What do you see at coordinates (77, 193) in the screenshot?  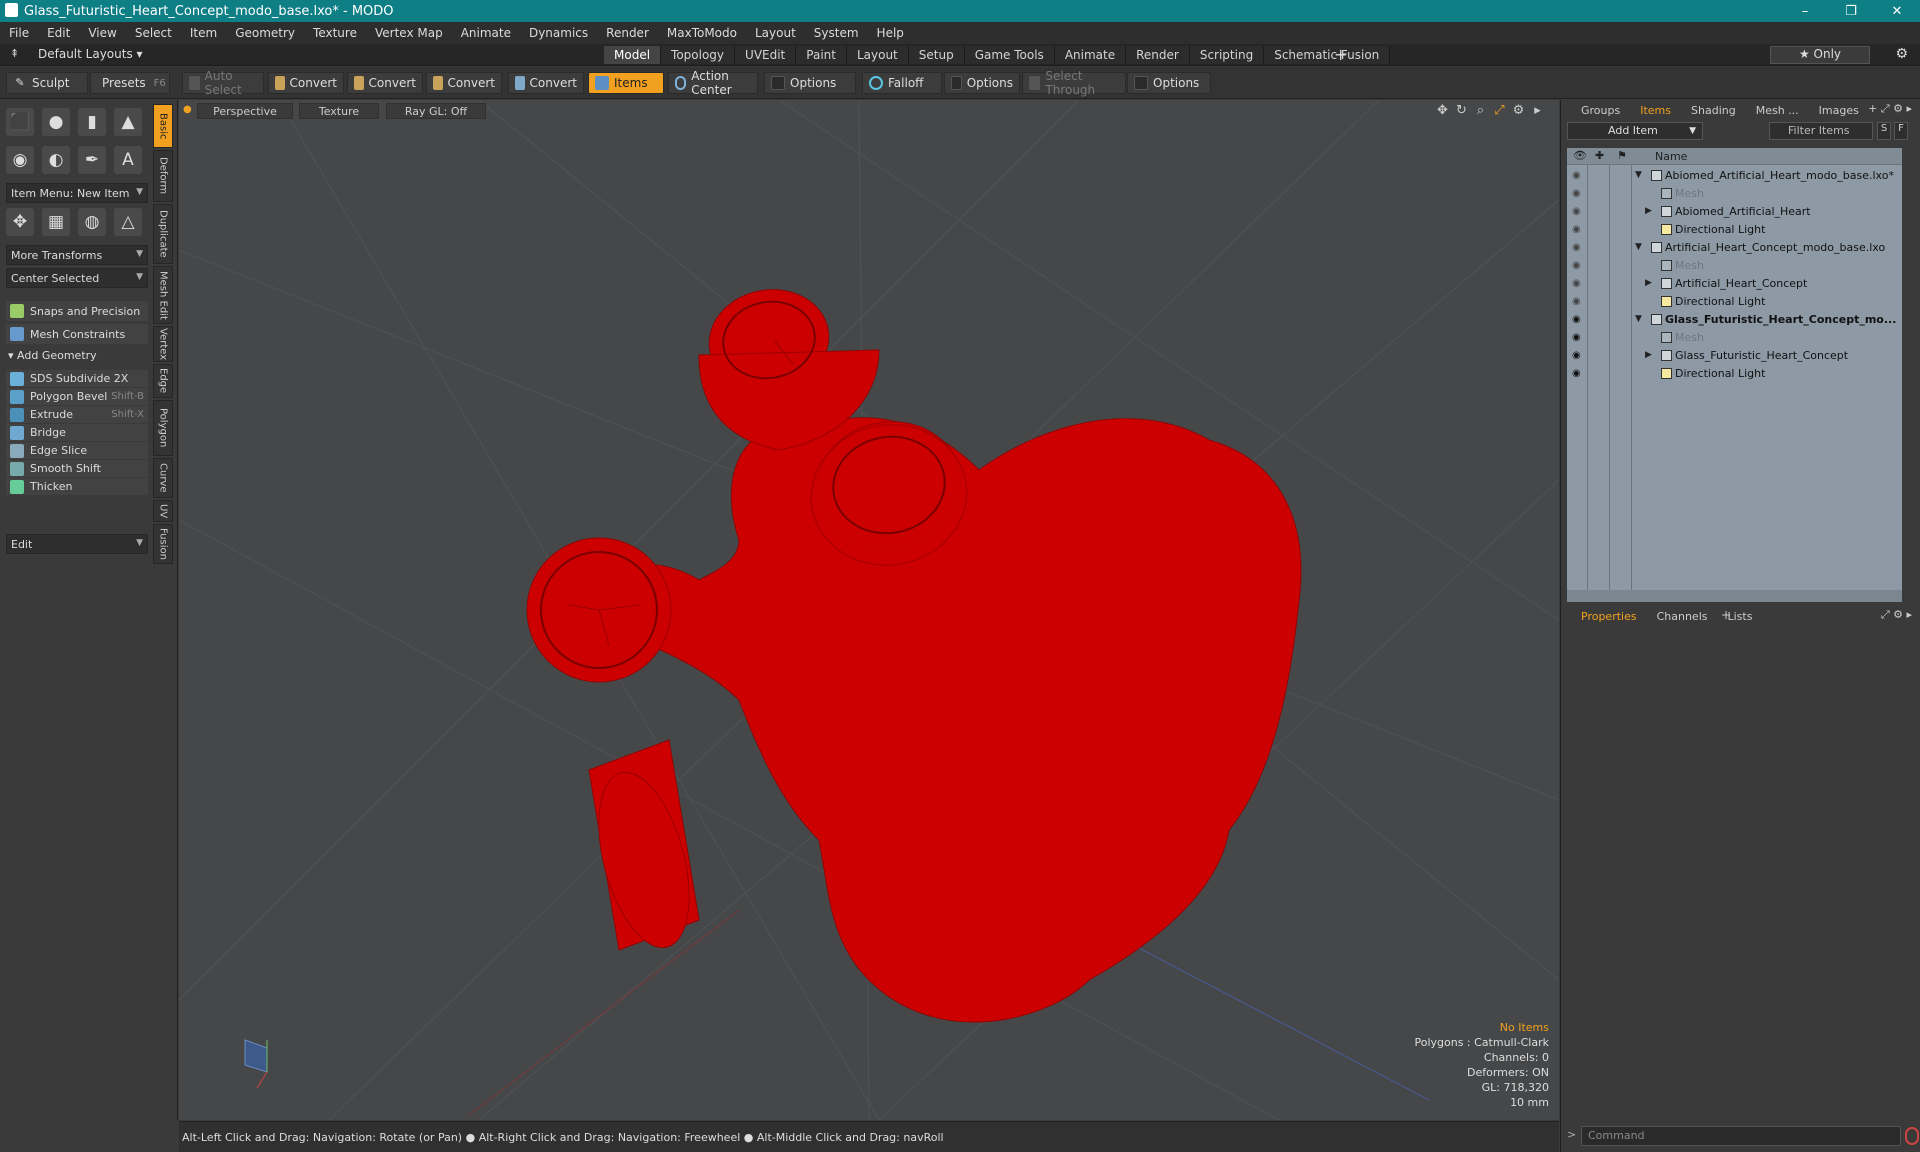 I see `item-menu-dropdown: Item Menu: New Item ▼` at bounding box center [77, 193].